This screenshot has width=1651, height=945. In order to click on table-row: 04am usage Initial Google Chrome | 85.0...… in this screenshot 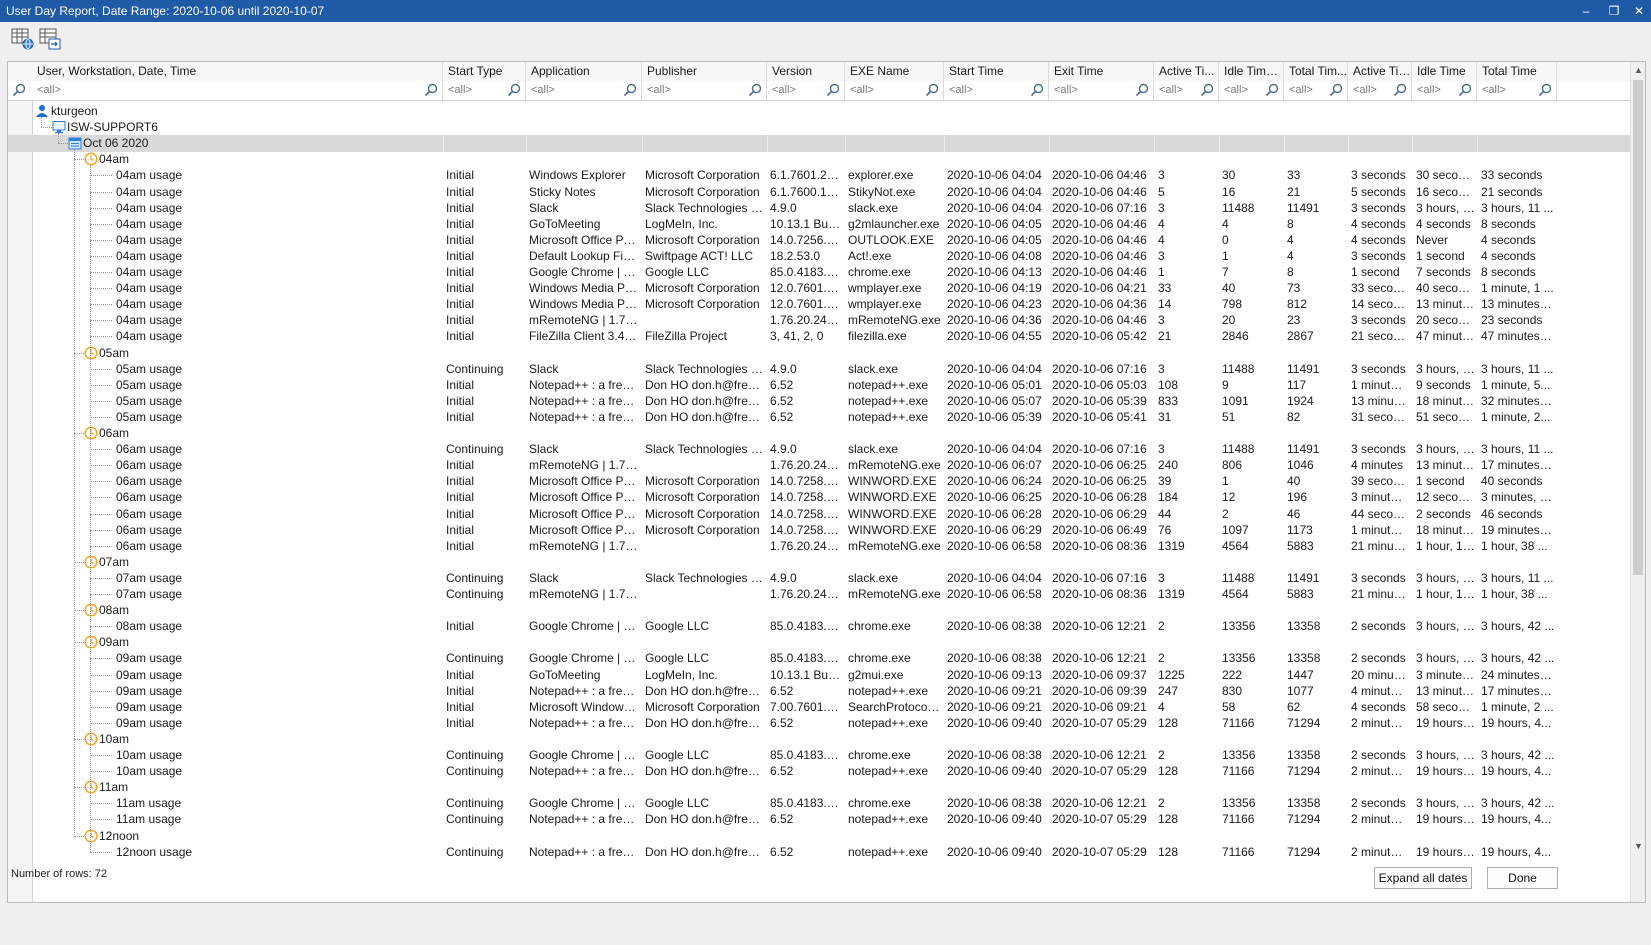, I will do `click(819, 272)`.